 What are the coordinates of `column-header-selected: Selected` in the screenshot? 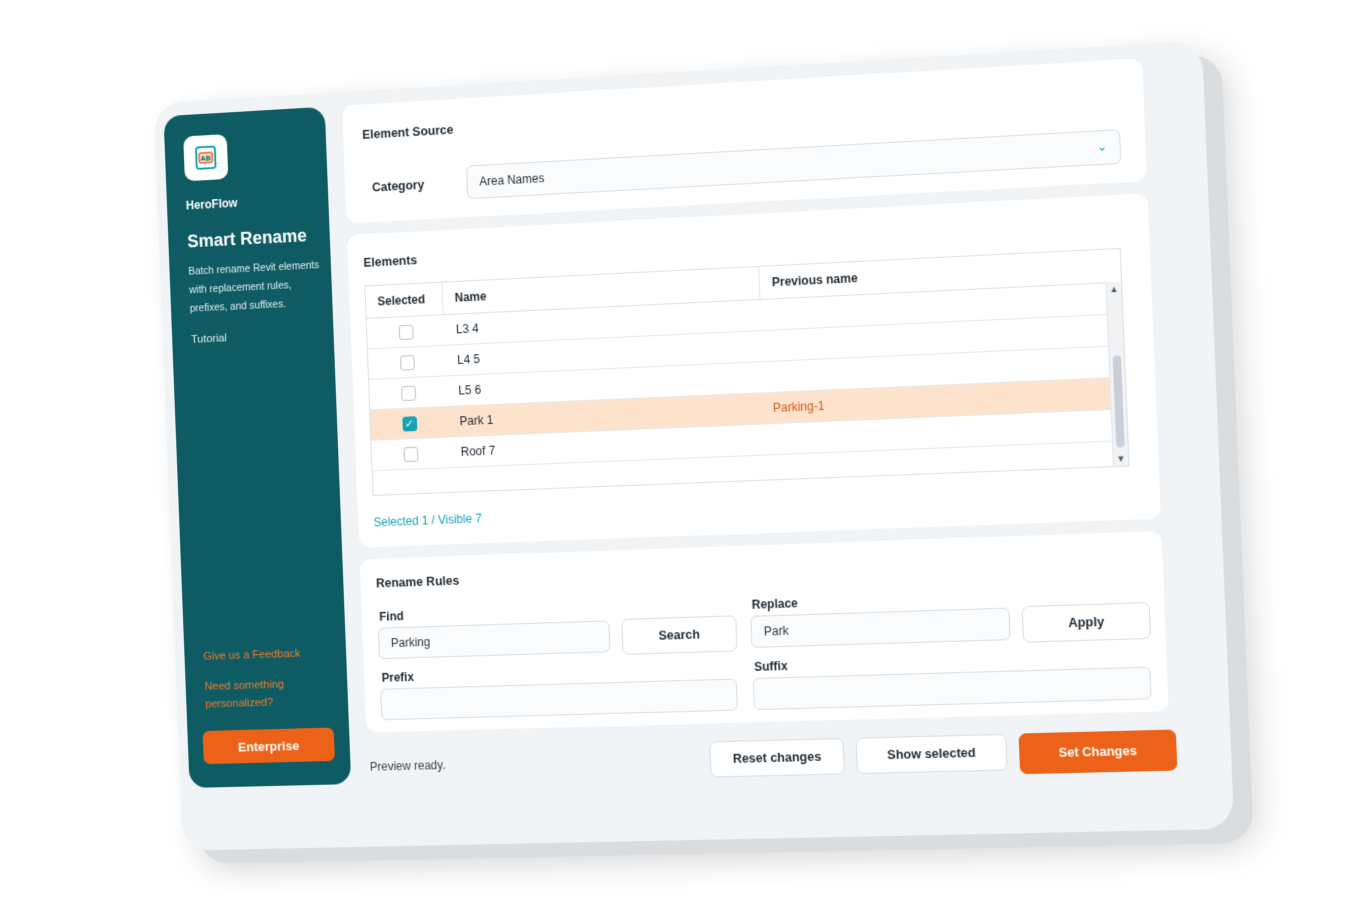 It's located at (404, 300).